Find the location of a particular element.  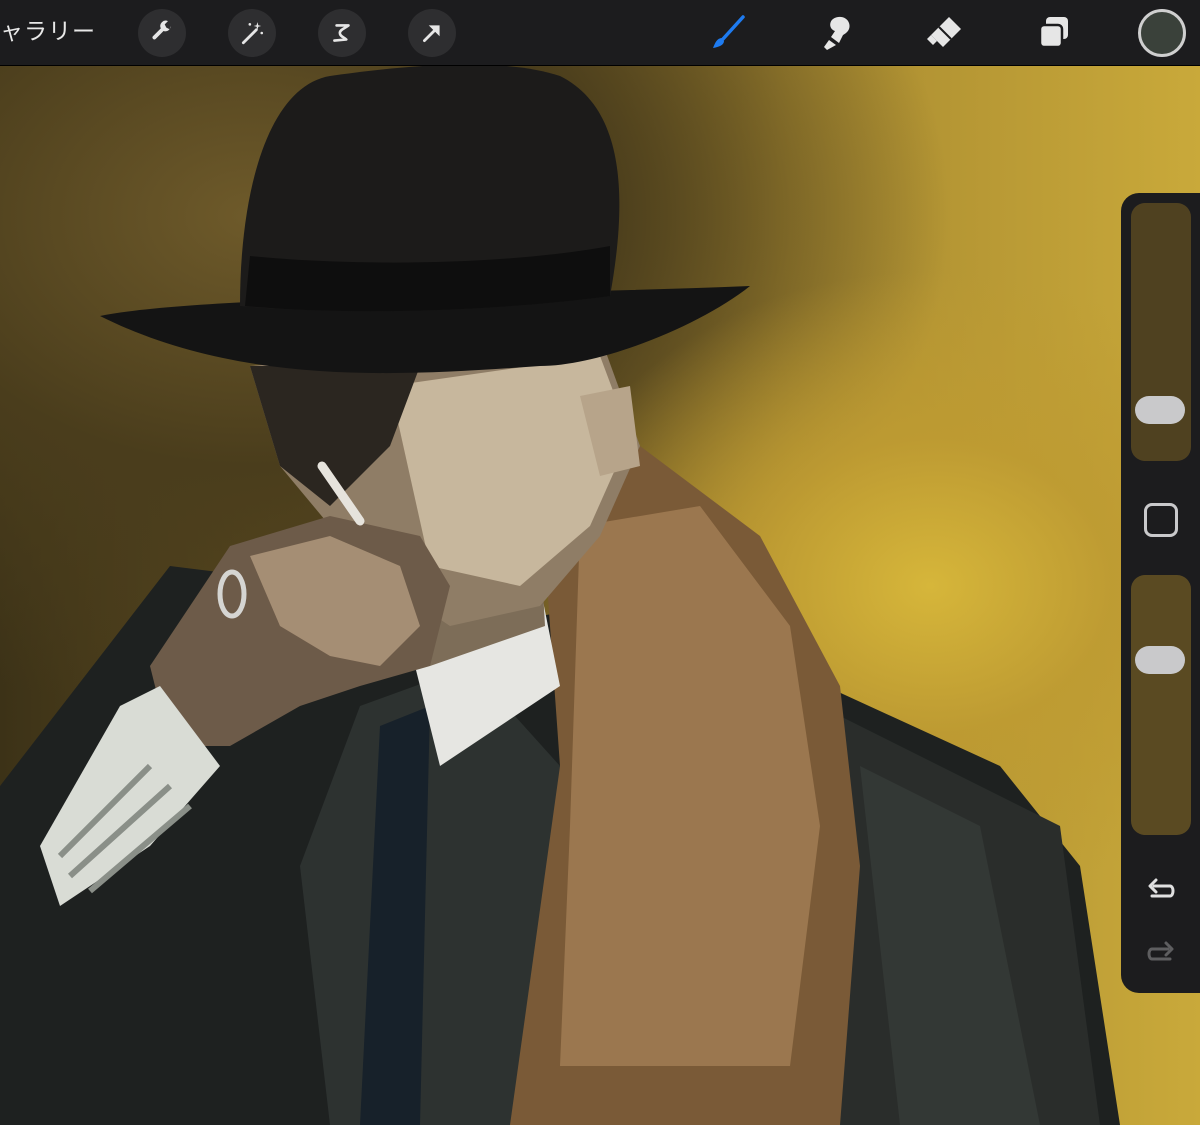

smudge-tool-button is located at coordinates (837, 33).